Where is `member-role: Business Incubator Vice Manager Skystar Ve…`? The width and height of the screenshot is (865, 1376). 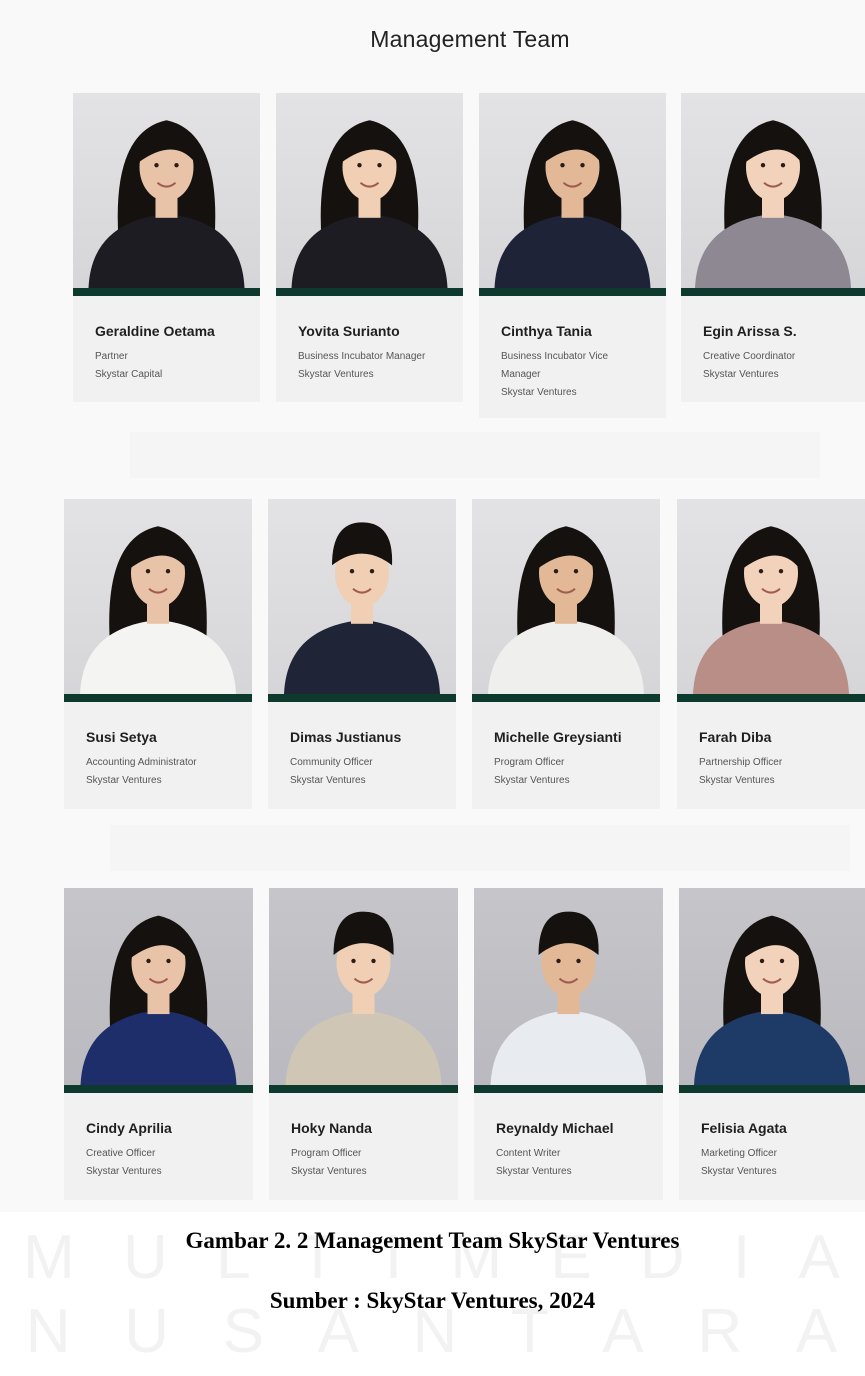 member-role: Business Incubator Vice Manager Skystar Ve… is located at coordinates (576, 375).